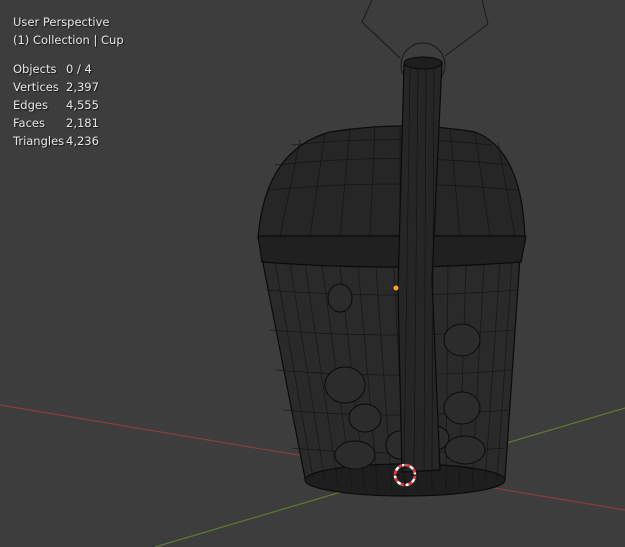 The image size is (625, 547). Describe the element at coordinates (56, 123) in the screenshot. I see `stat-row-faces: Faces 2,181` at that location.